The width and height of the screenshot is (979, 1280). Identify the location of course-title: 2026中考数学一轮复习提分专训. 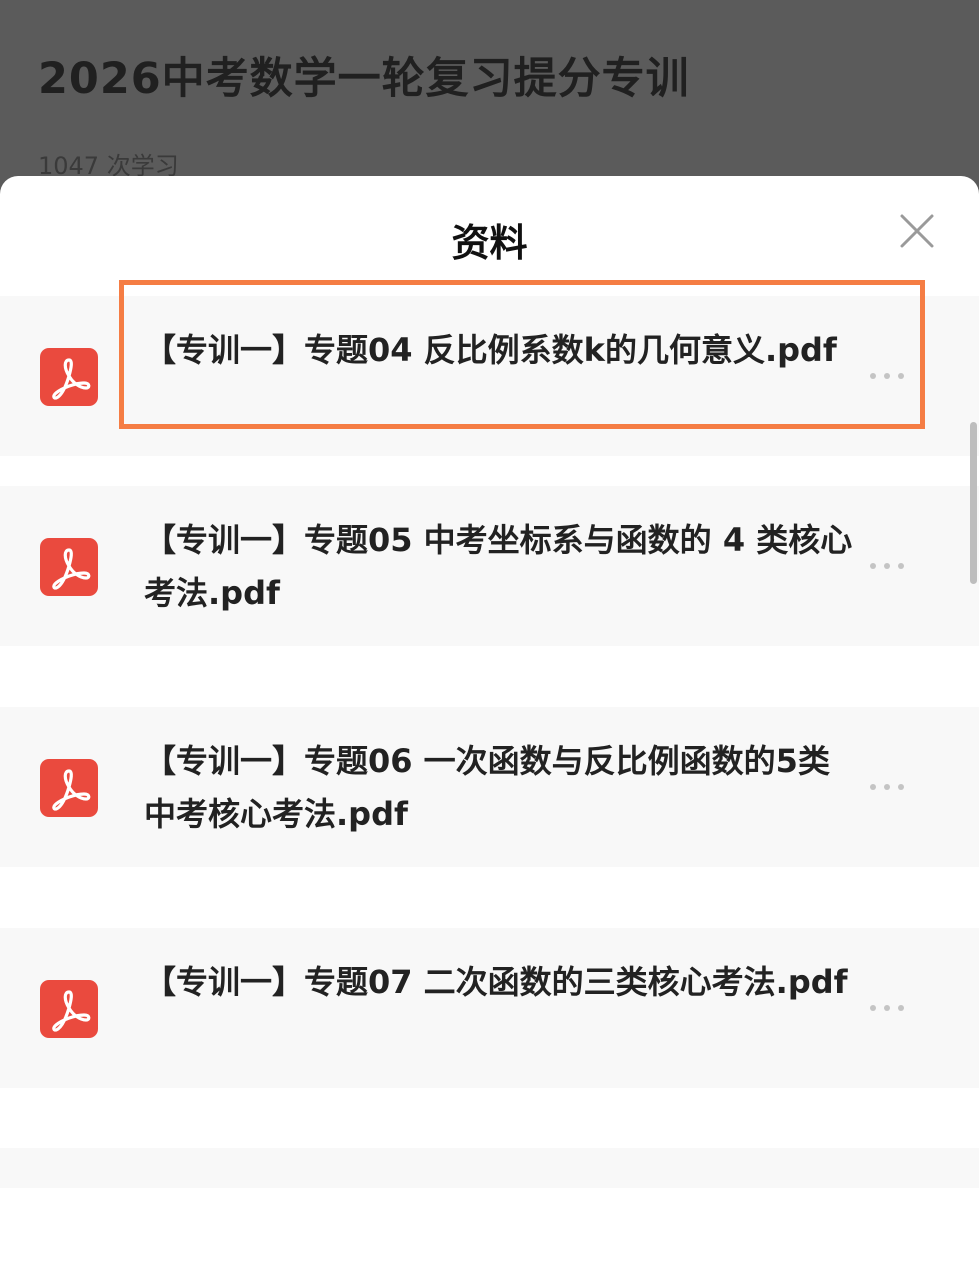
(364, 79).